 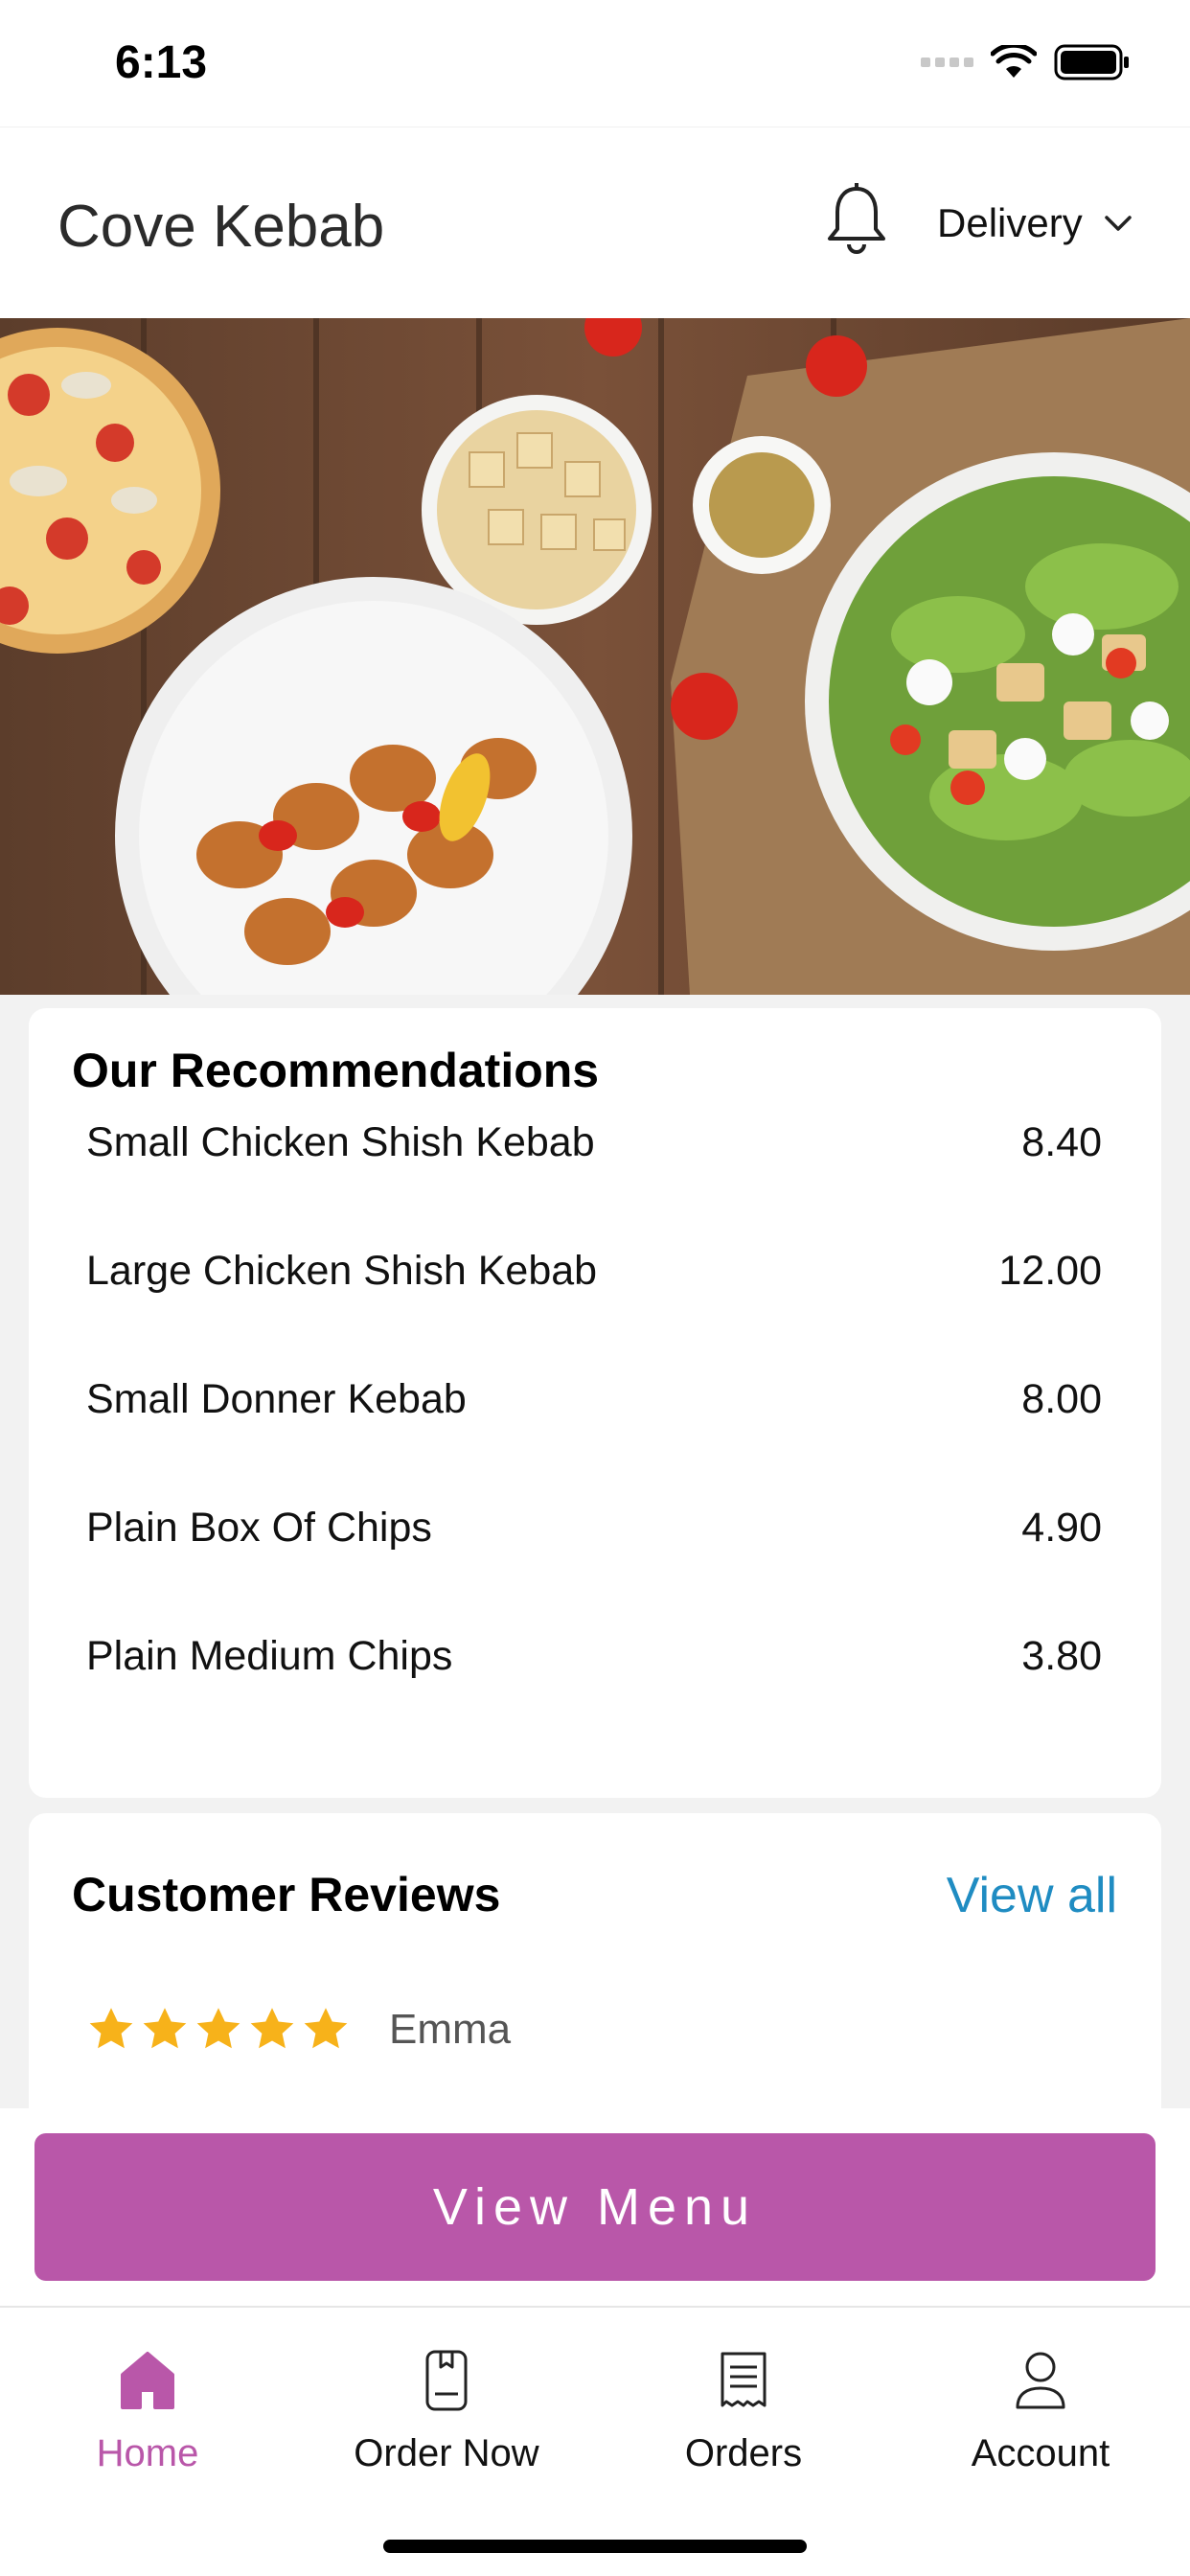 I want to click on tab-label: Home, so click(x=148, y=2453).